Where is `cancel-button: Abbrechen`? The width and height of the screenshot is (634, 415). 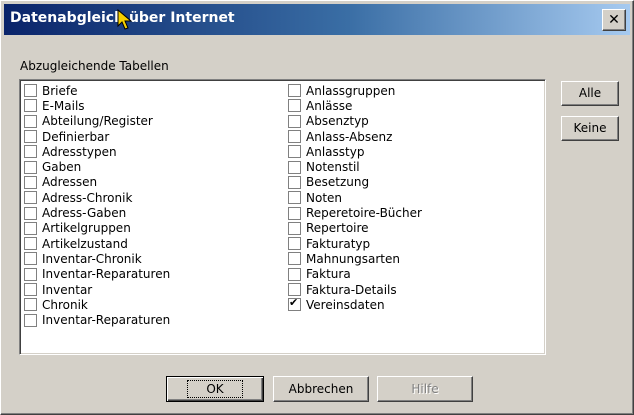
cancel-button: Abbrechen is located at coordinates (321, 389).